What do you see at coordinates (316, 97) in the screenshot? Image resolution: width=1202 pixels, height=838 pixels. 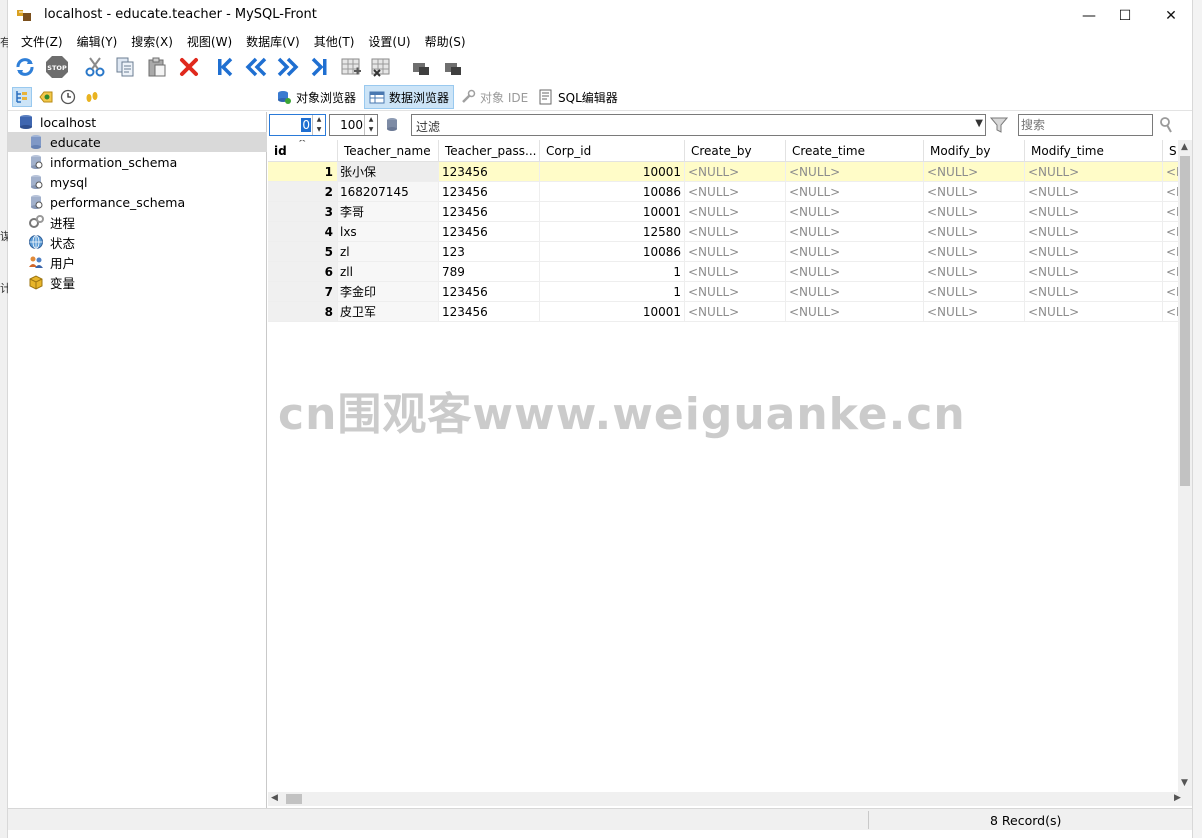 I see `tab-object-browser: 对象浏览器` at bounding box center [316, 97].